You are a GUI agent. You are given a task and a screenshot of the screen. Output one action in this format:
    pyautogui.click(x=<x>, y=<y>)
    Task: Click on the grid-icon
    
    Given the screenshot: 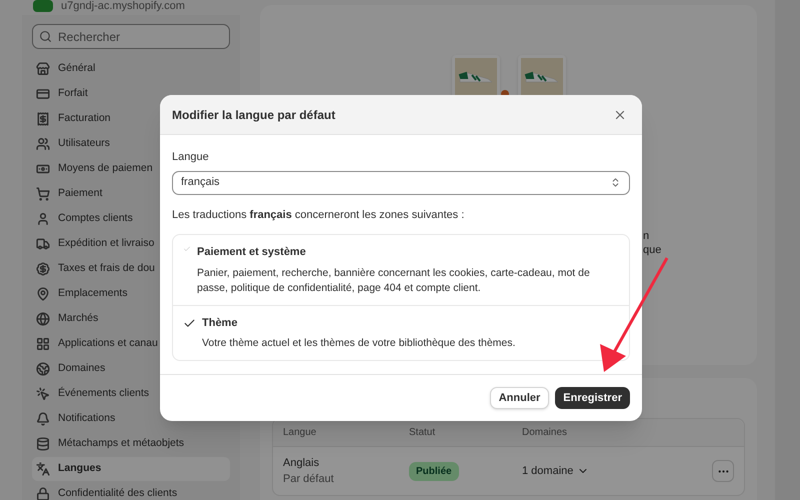 What is the action you would take?
    pyautogui.click(x=43, y=344)
    